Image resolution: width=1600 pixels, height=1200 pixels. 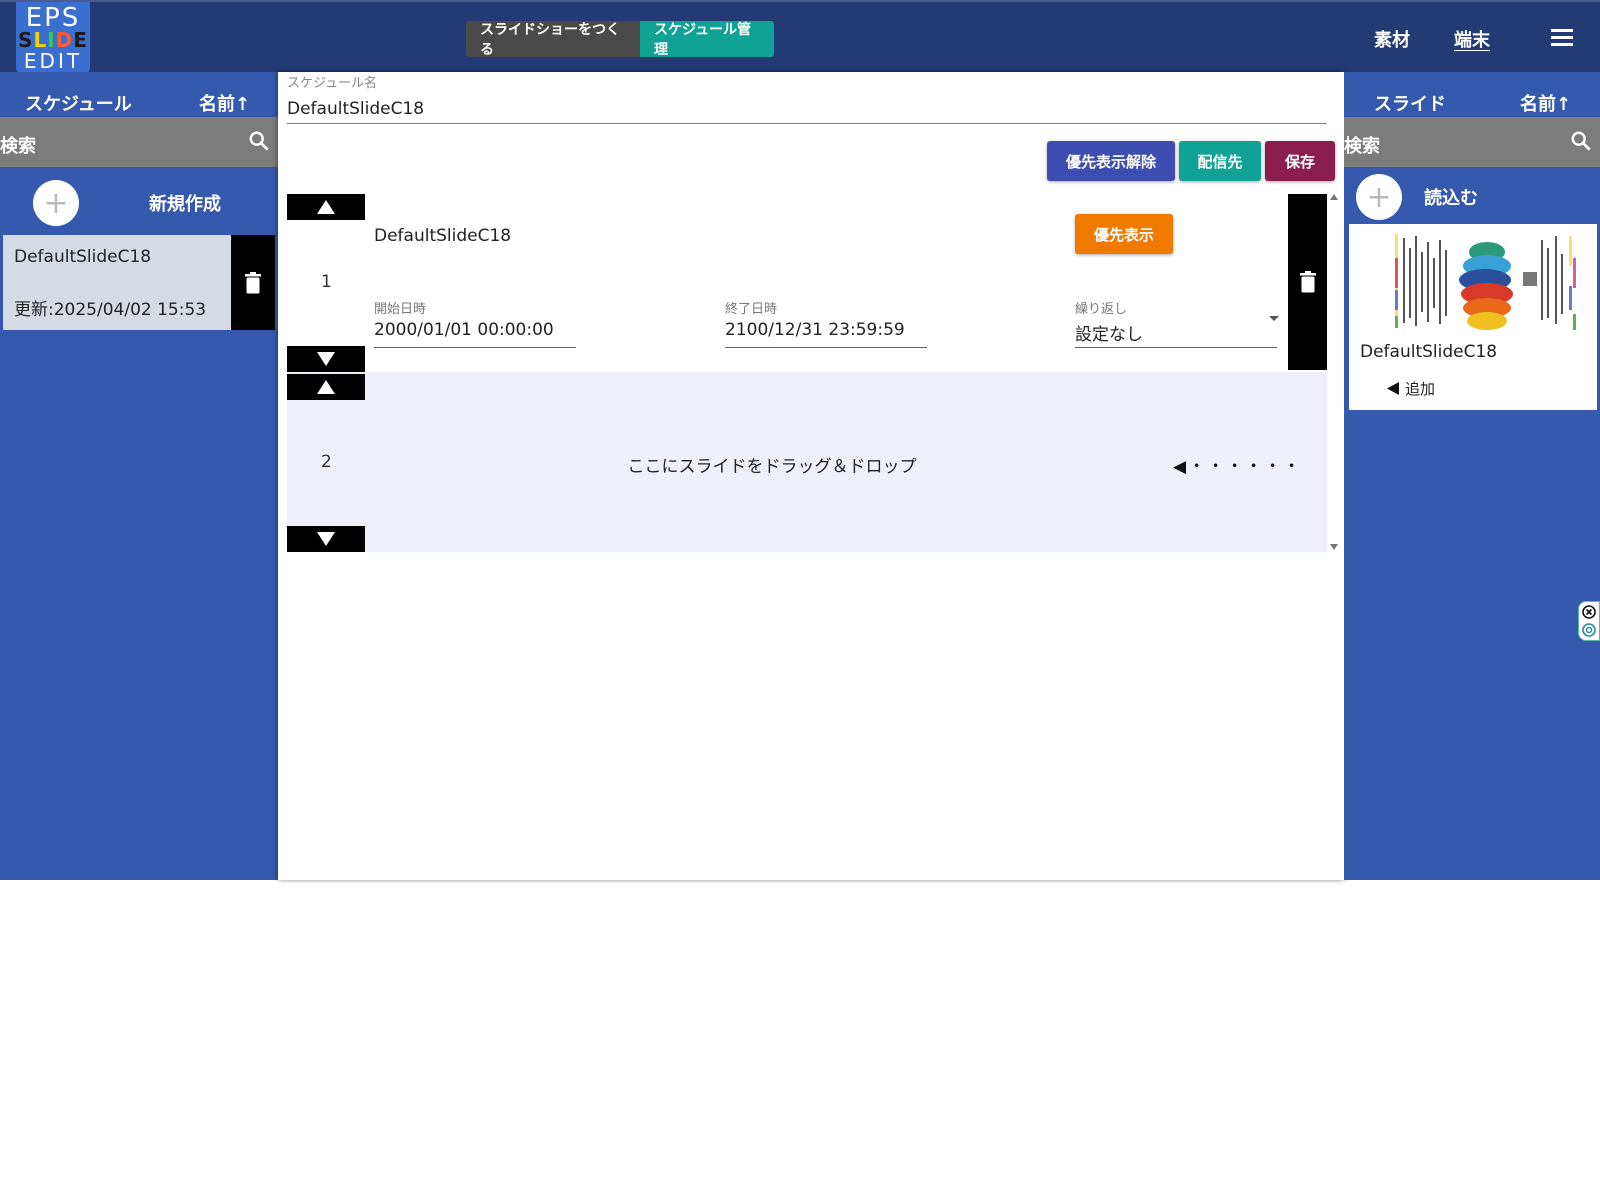 I want to click on schedule-item: DefaultSlideC18 更新:2025/04/02 15:53, so click(x=139, y=282).